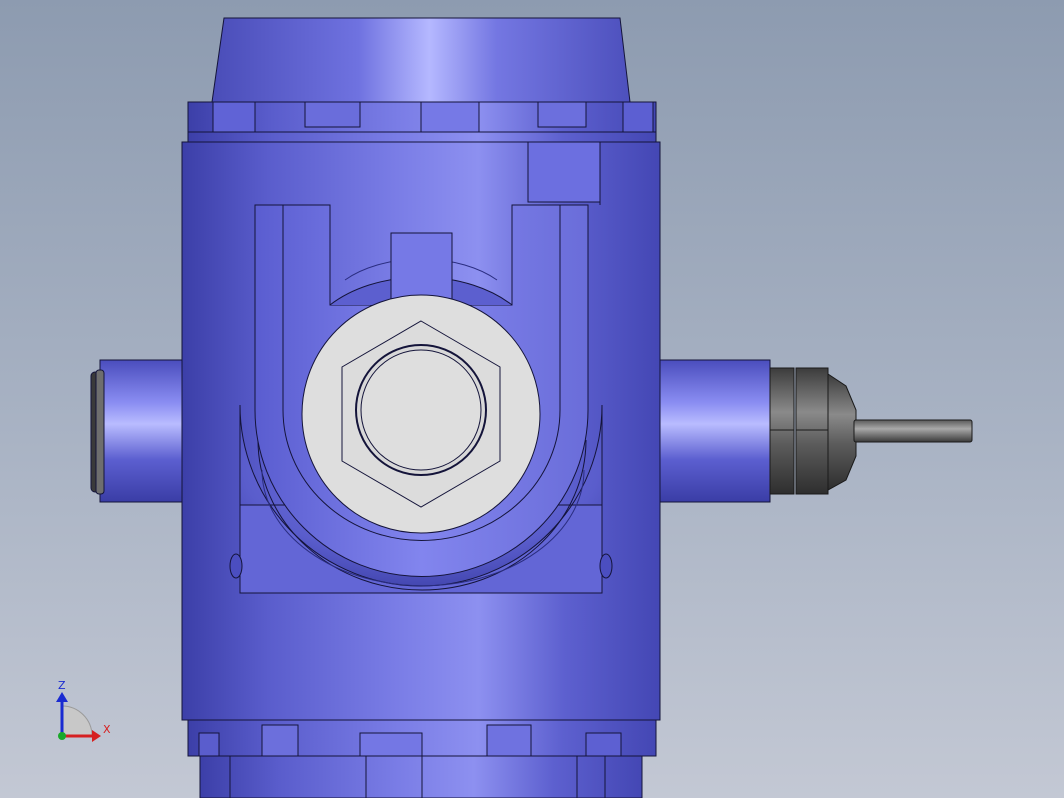 The height and width of the screenshot is (798, 1064). What do you see at coordinates (62, 736) in the screenshot?
I see `y-axis-icon` at bounding box center [62, 736].